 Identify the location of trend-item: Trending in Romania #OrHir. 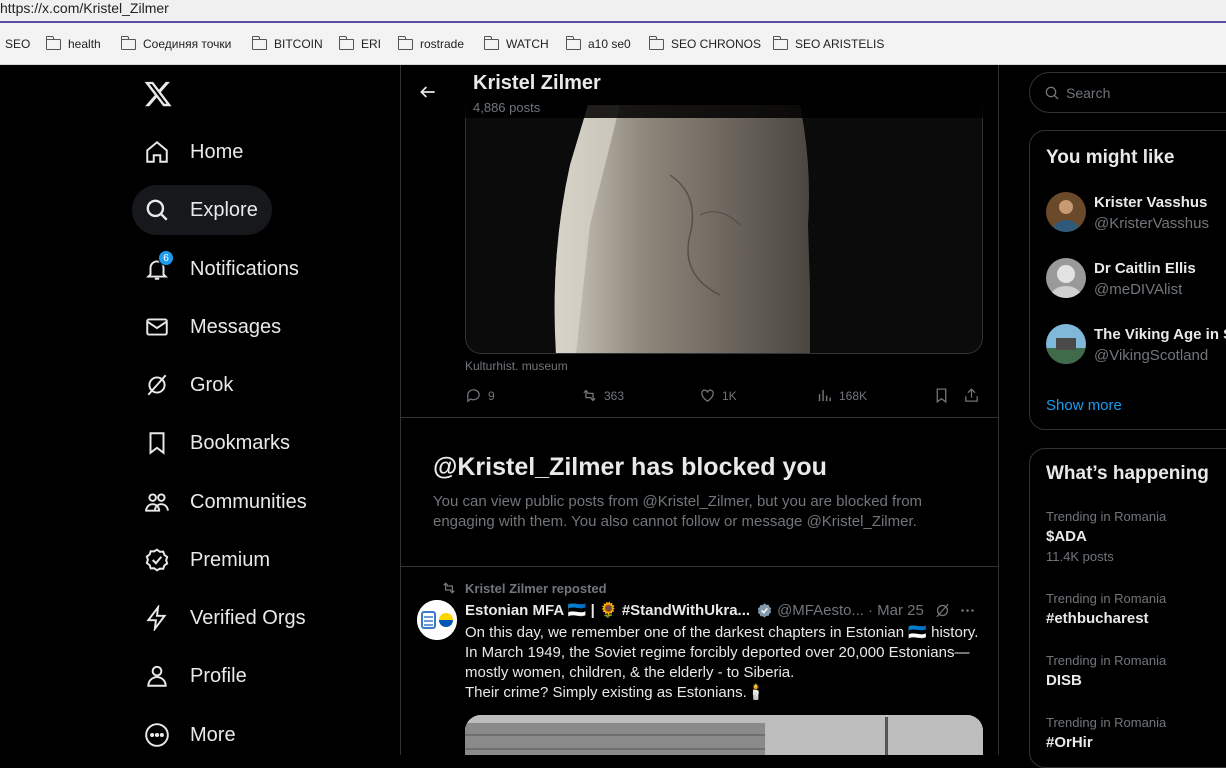
(1136, 733).